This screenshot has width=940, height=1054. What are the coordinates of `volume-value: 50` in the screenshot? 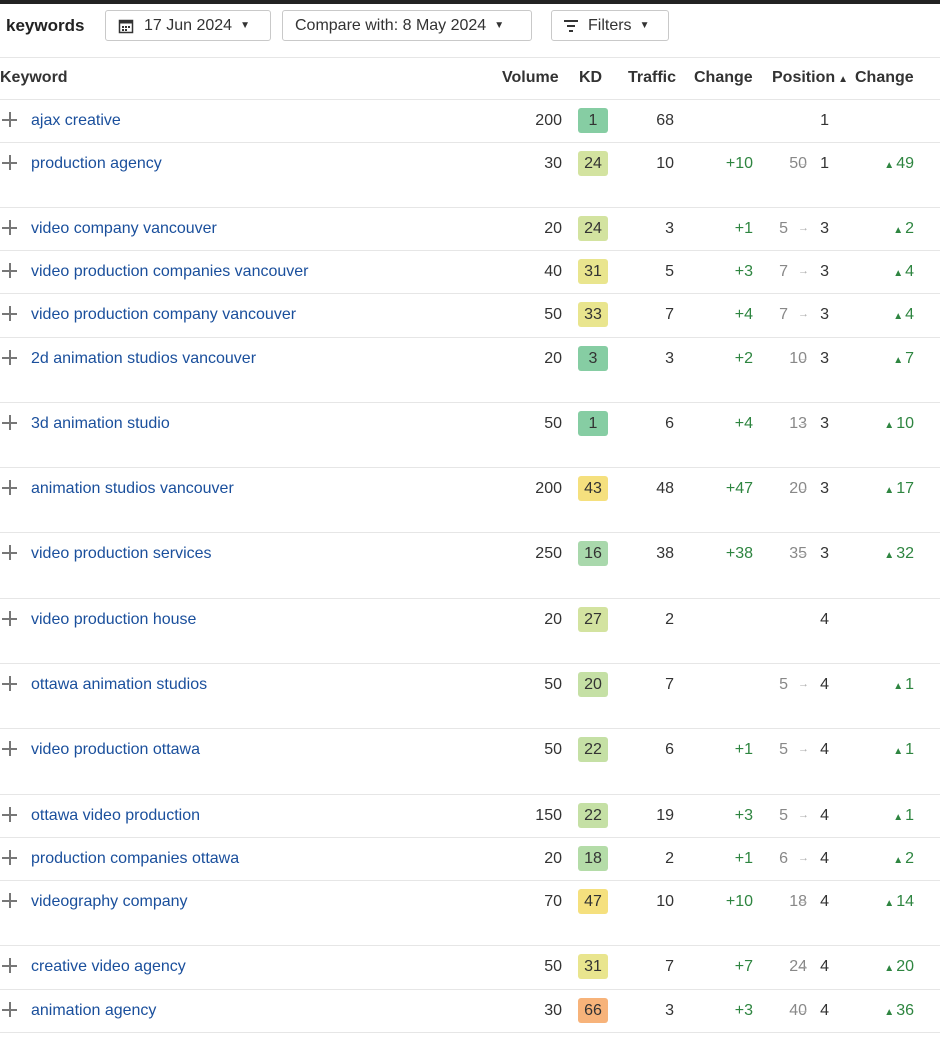 It's located at (553, 684).